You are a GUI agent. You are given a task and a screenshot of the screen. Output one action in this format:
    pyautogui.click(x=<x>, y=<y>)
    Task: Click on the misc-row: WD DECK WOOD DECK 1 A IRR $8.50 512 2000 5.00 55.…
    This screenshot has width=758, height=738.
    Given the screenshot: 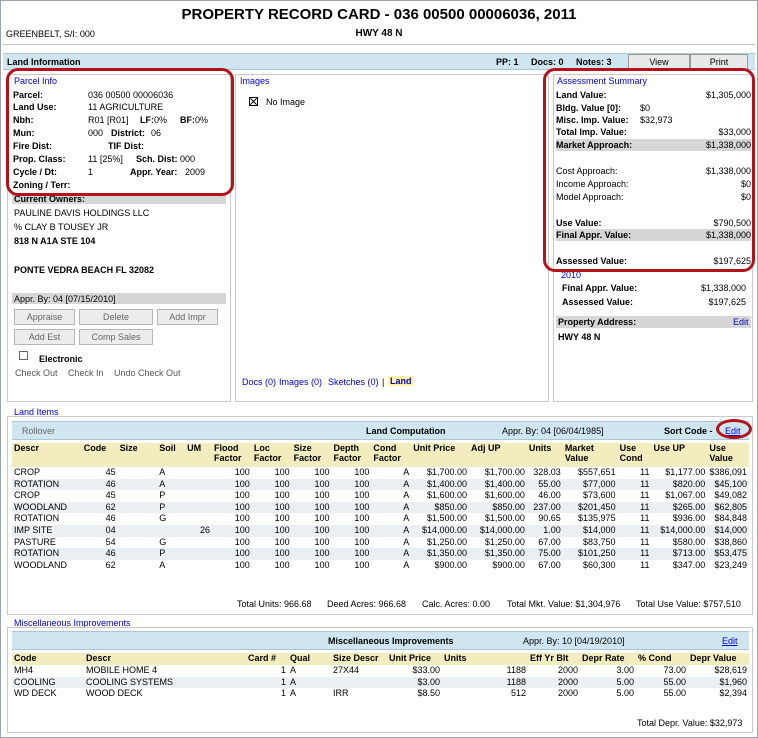 What is the action you would take?
    pyautogui.click(x=380, y=694)
    